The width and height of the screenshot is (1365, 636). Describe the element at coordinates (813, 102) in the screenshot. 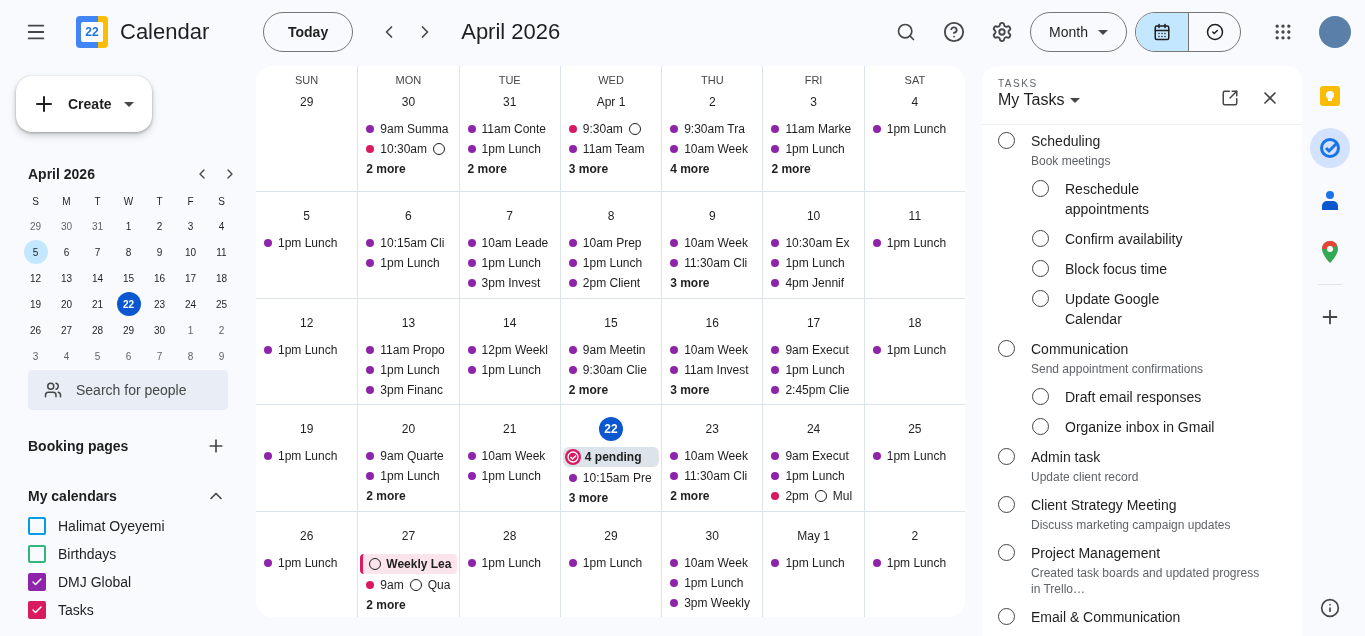

I see `day-number: 3` at that location.